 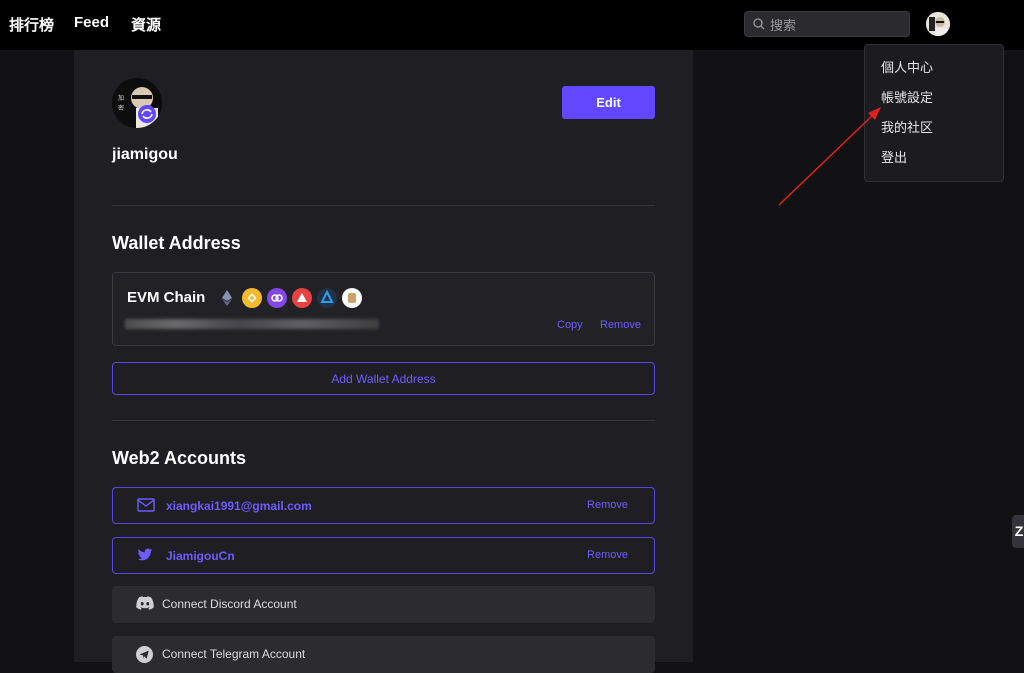 I want to click on connect-telegram-button: Connect Telegram Account, so click(x=383, y=654).